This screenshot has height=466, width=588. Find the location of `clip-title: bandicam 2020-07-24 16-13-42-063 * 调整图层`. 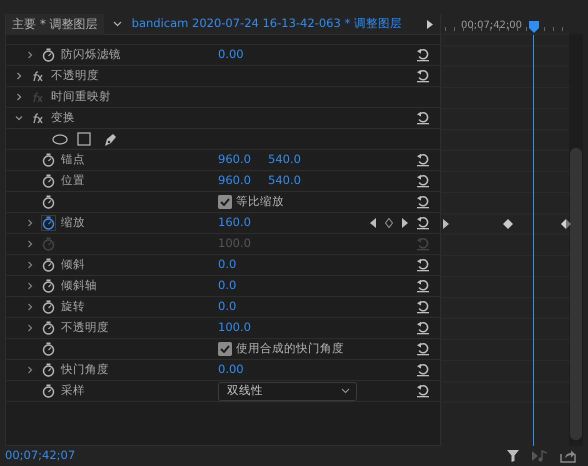

clip-title: bandicam 2020-07-24 16-13-42-063 * 调整图层 is located at coordinates (267, 24).